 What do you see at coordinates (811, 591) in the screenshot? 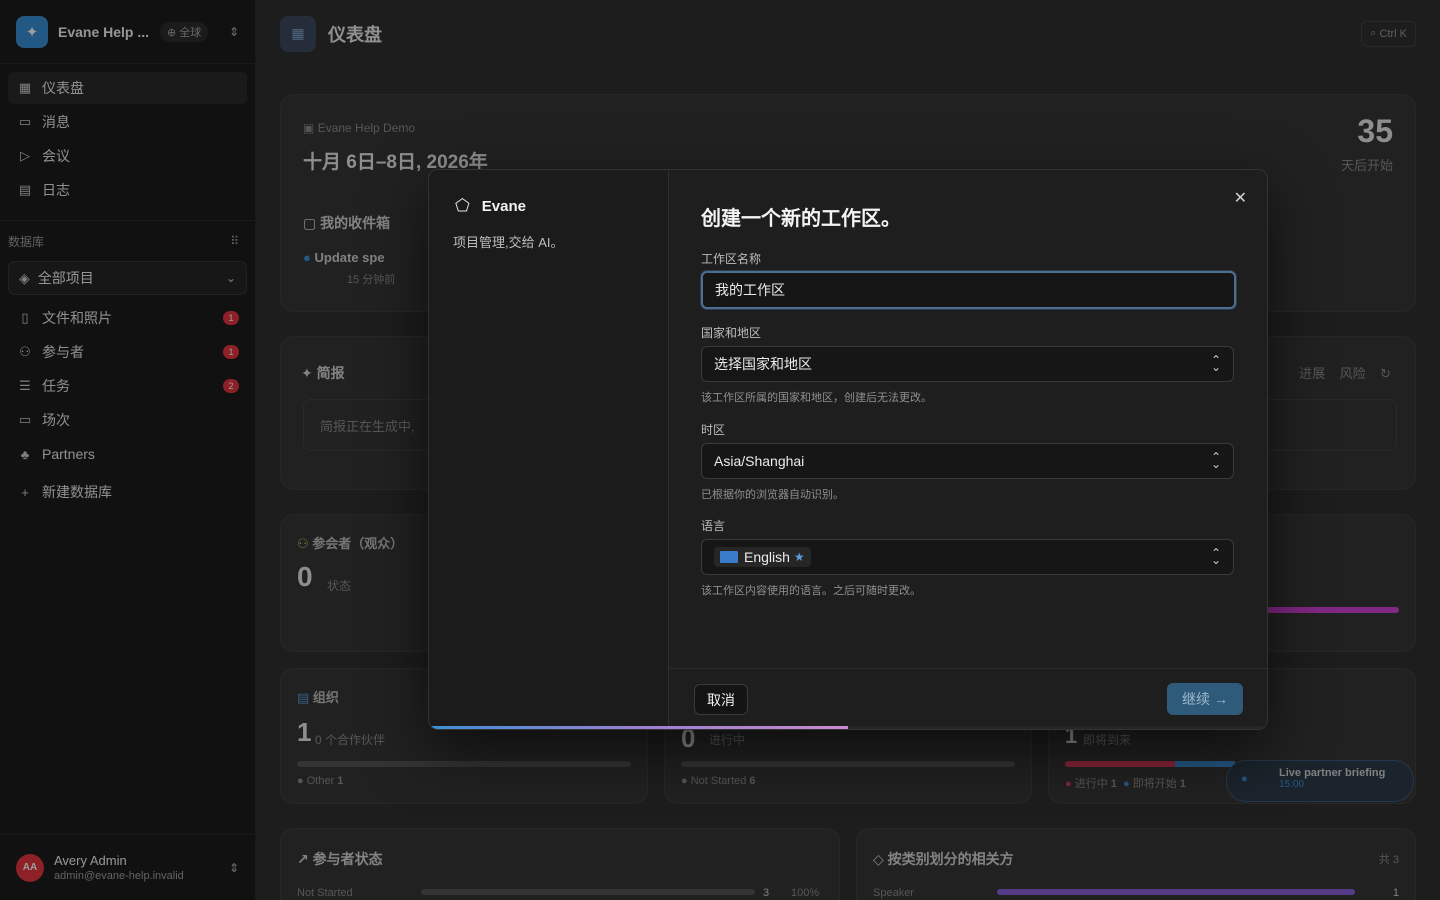
I see `language-hint: 该工作区内容使用的语言。之后可随时更改。` at bounding box center [811, 591].